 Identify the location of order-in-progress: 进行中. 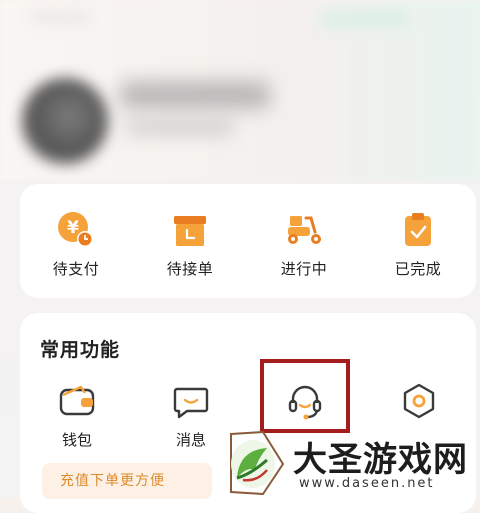
(304, 244).